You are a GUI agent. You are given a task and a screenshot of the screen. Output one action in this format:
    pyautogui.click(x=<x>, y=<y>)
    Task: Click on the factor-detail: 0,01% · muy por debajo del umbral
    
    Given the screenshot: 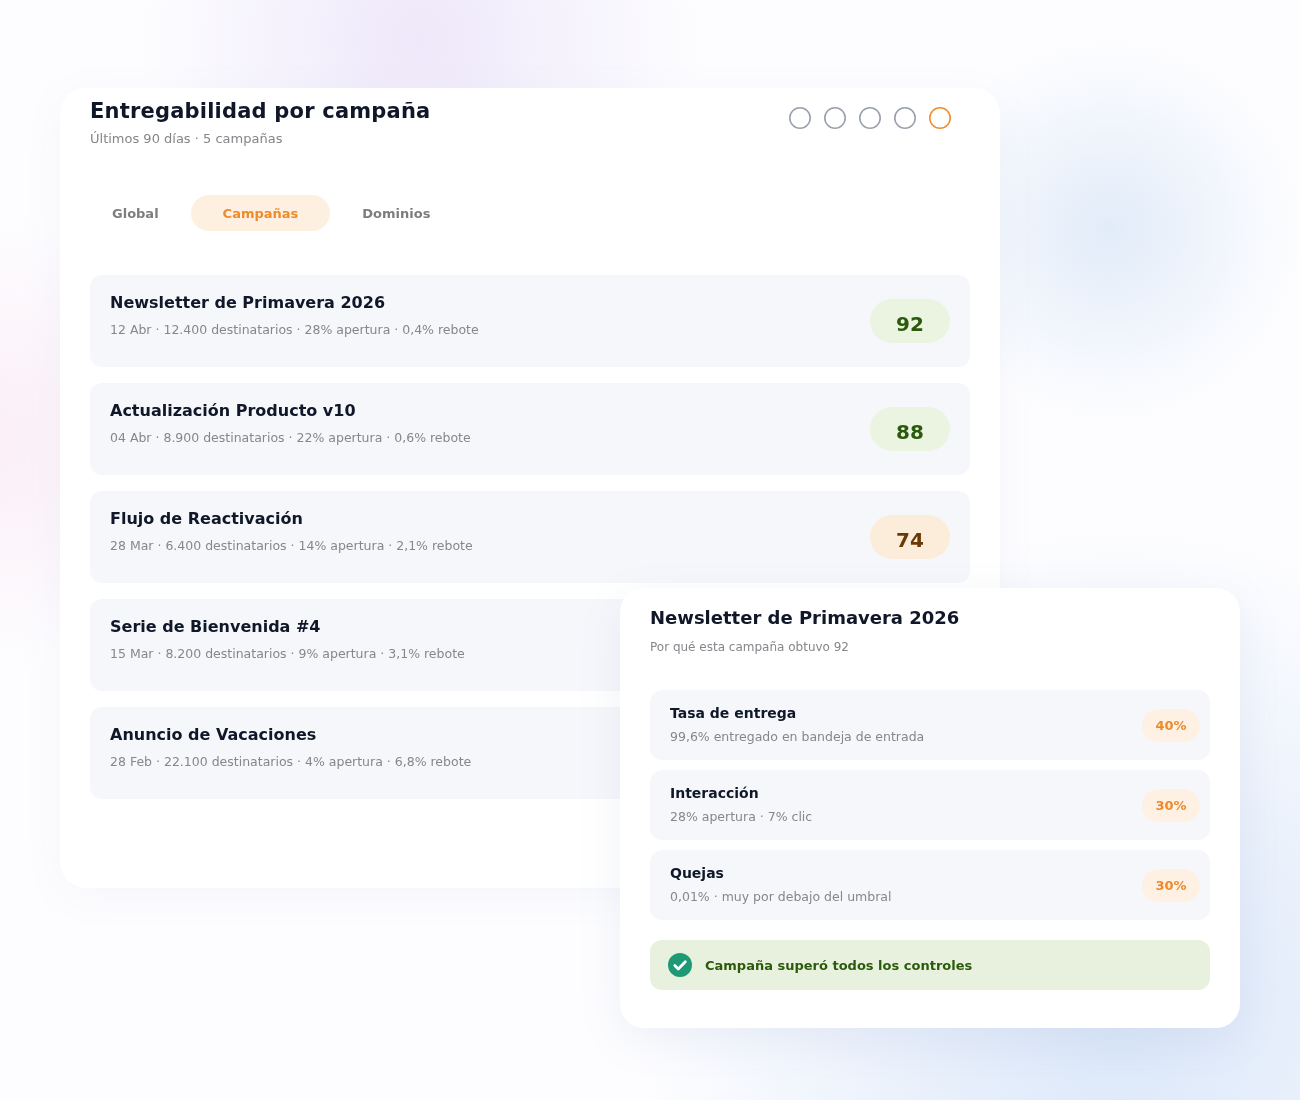 What is the action you would take?
    pyautogui.click(x=781, y=897)
    